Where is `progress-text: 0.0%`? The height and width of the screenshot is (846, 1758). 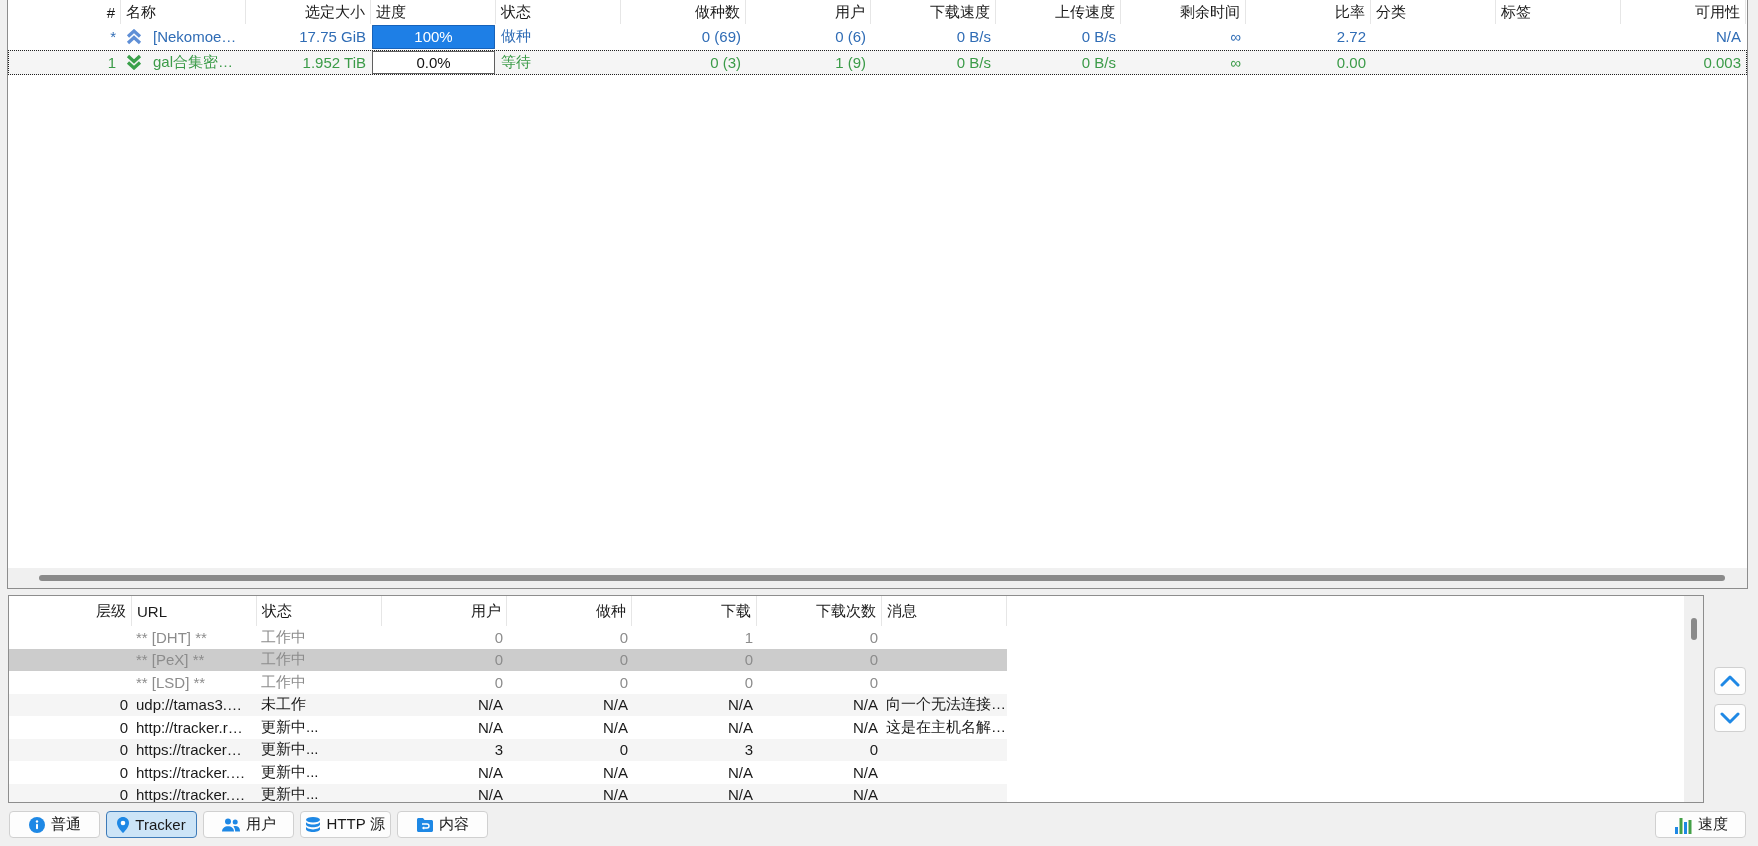
progress-text: 0.0% is located at coordinates (433, 62).